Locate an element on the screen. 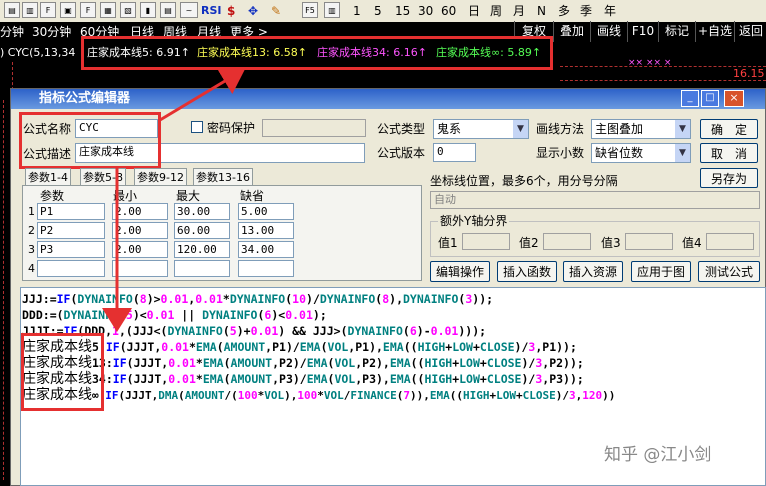 The height and width of the screenshot is (486, 766). arrow-to-values is located at coordinates (202, 95).